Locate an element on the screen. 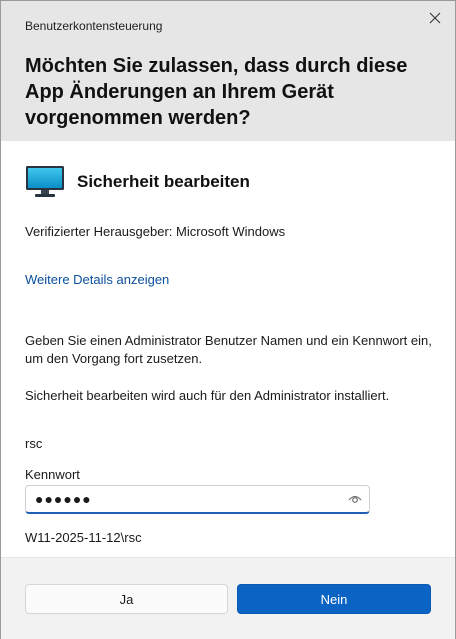  reveal-password-icon is located at coordinates (355, 499).